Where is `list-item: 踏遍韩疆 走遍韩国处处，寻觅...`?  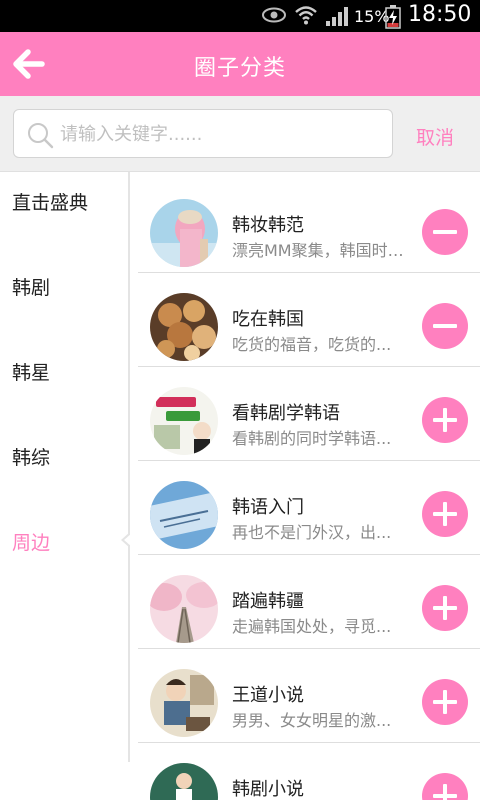
list-item: 踏遍韩疆 走遍韩国处处，寻觅... is located at coordinates (305, 602).